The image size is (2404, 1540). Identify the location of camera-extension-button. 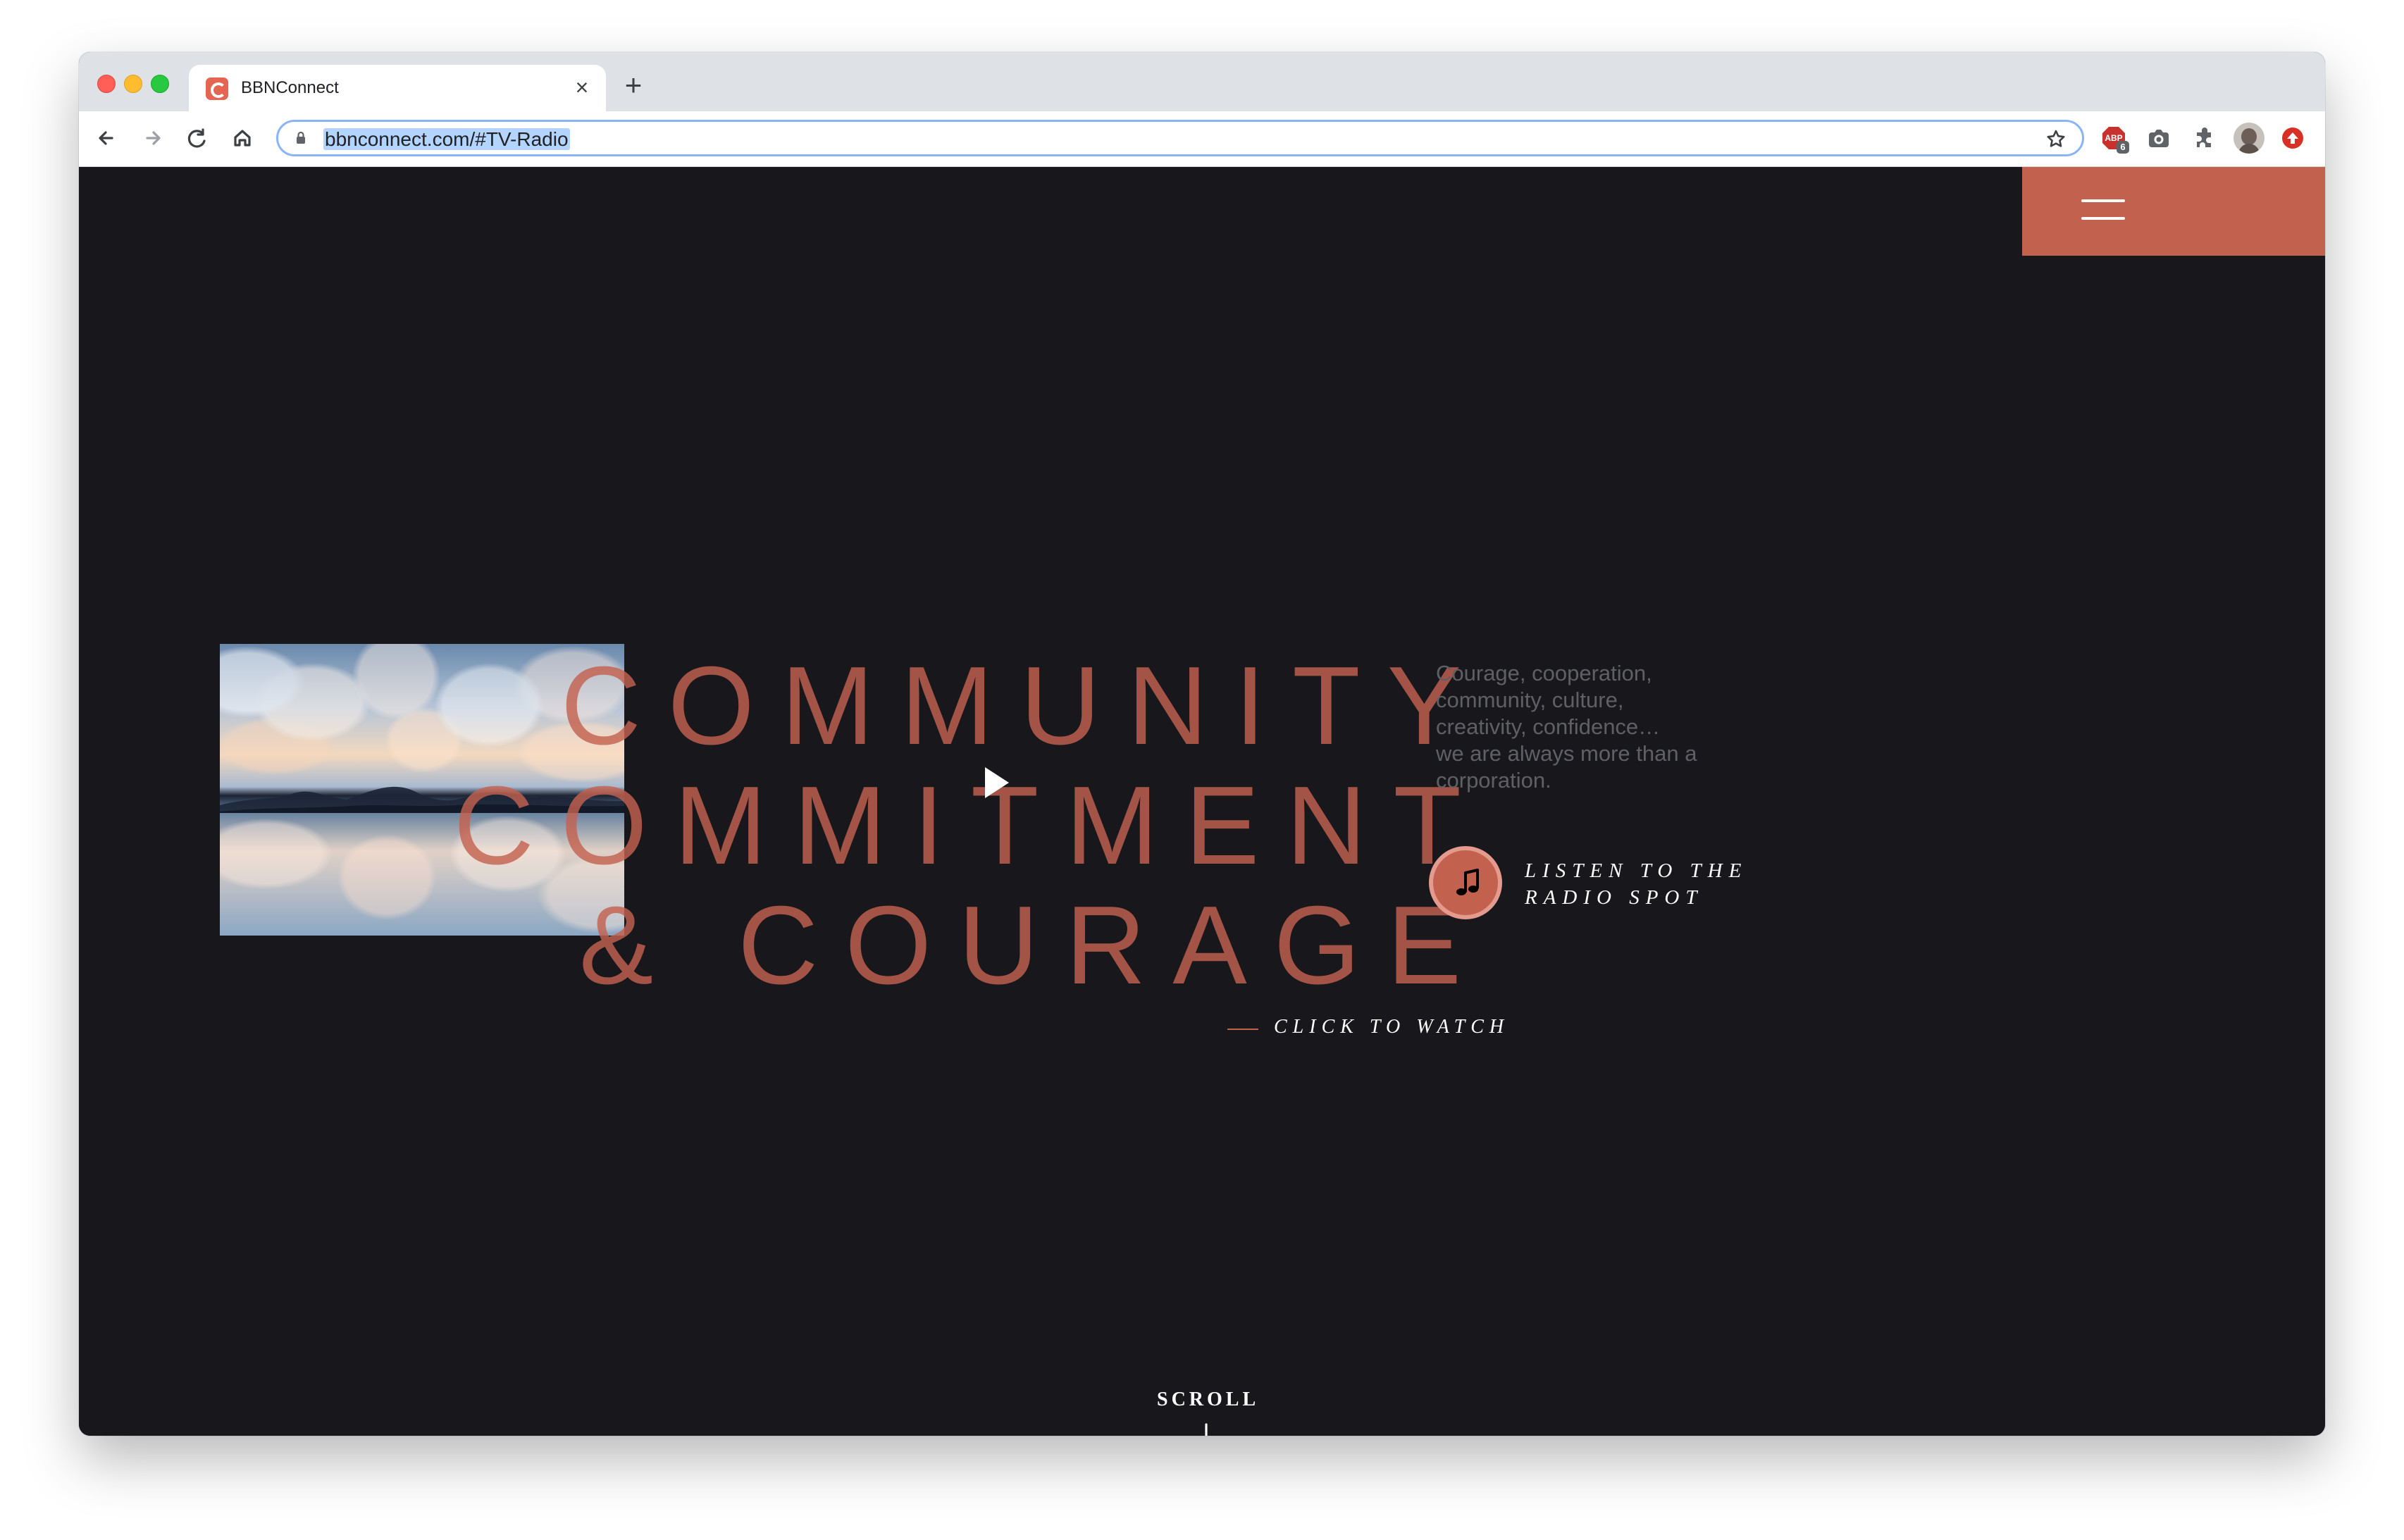
(2158, 138).